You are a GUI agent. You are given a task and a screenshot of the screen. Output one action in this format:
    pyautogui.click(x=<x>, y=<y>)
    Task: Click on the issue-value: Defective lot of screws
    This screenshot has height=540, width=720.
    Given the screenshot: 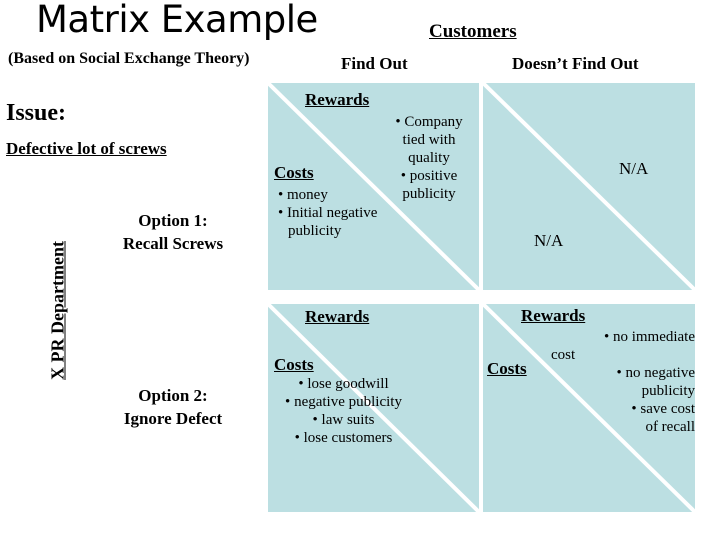 What is the action you would take?
    pyautogui.click(x=86, y=148)
    